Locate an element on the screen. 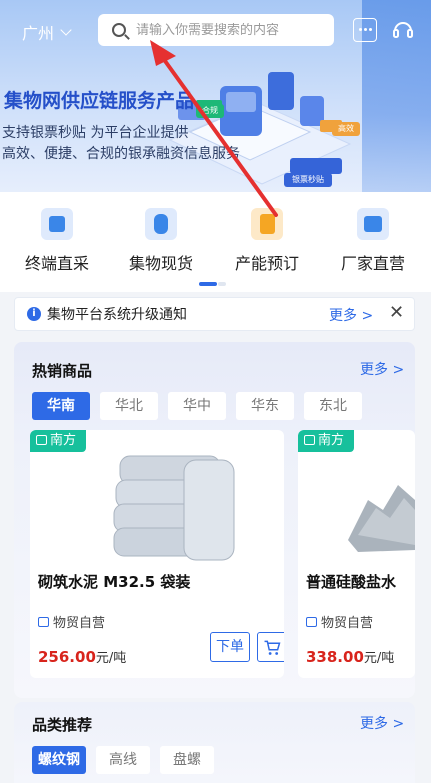 The height and width of the screenshot is (783, 431). tab-region: 华中 is located at coordinates (197, 406).